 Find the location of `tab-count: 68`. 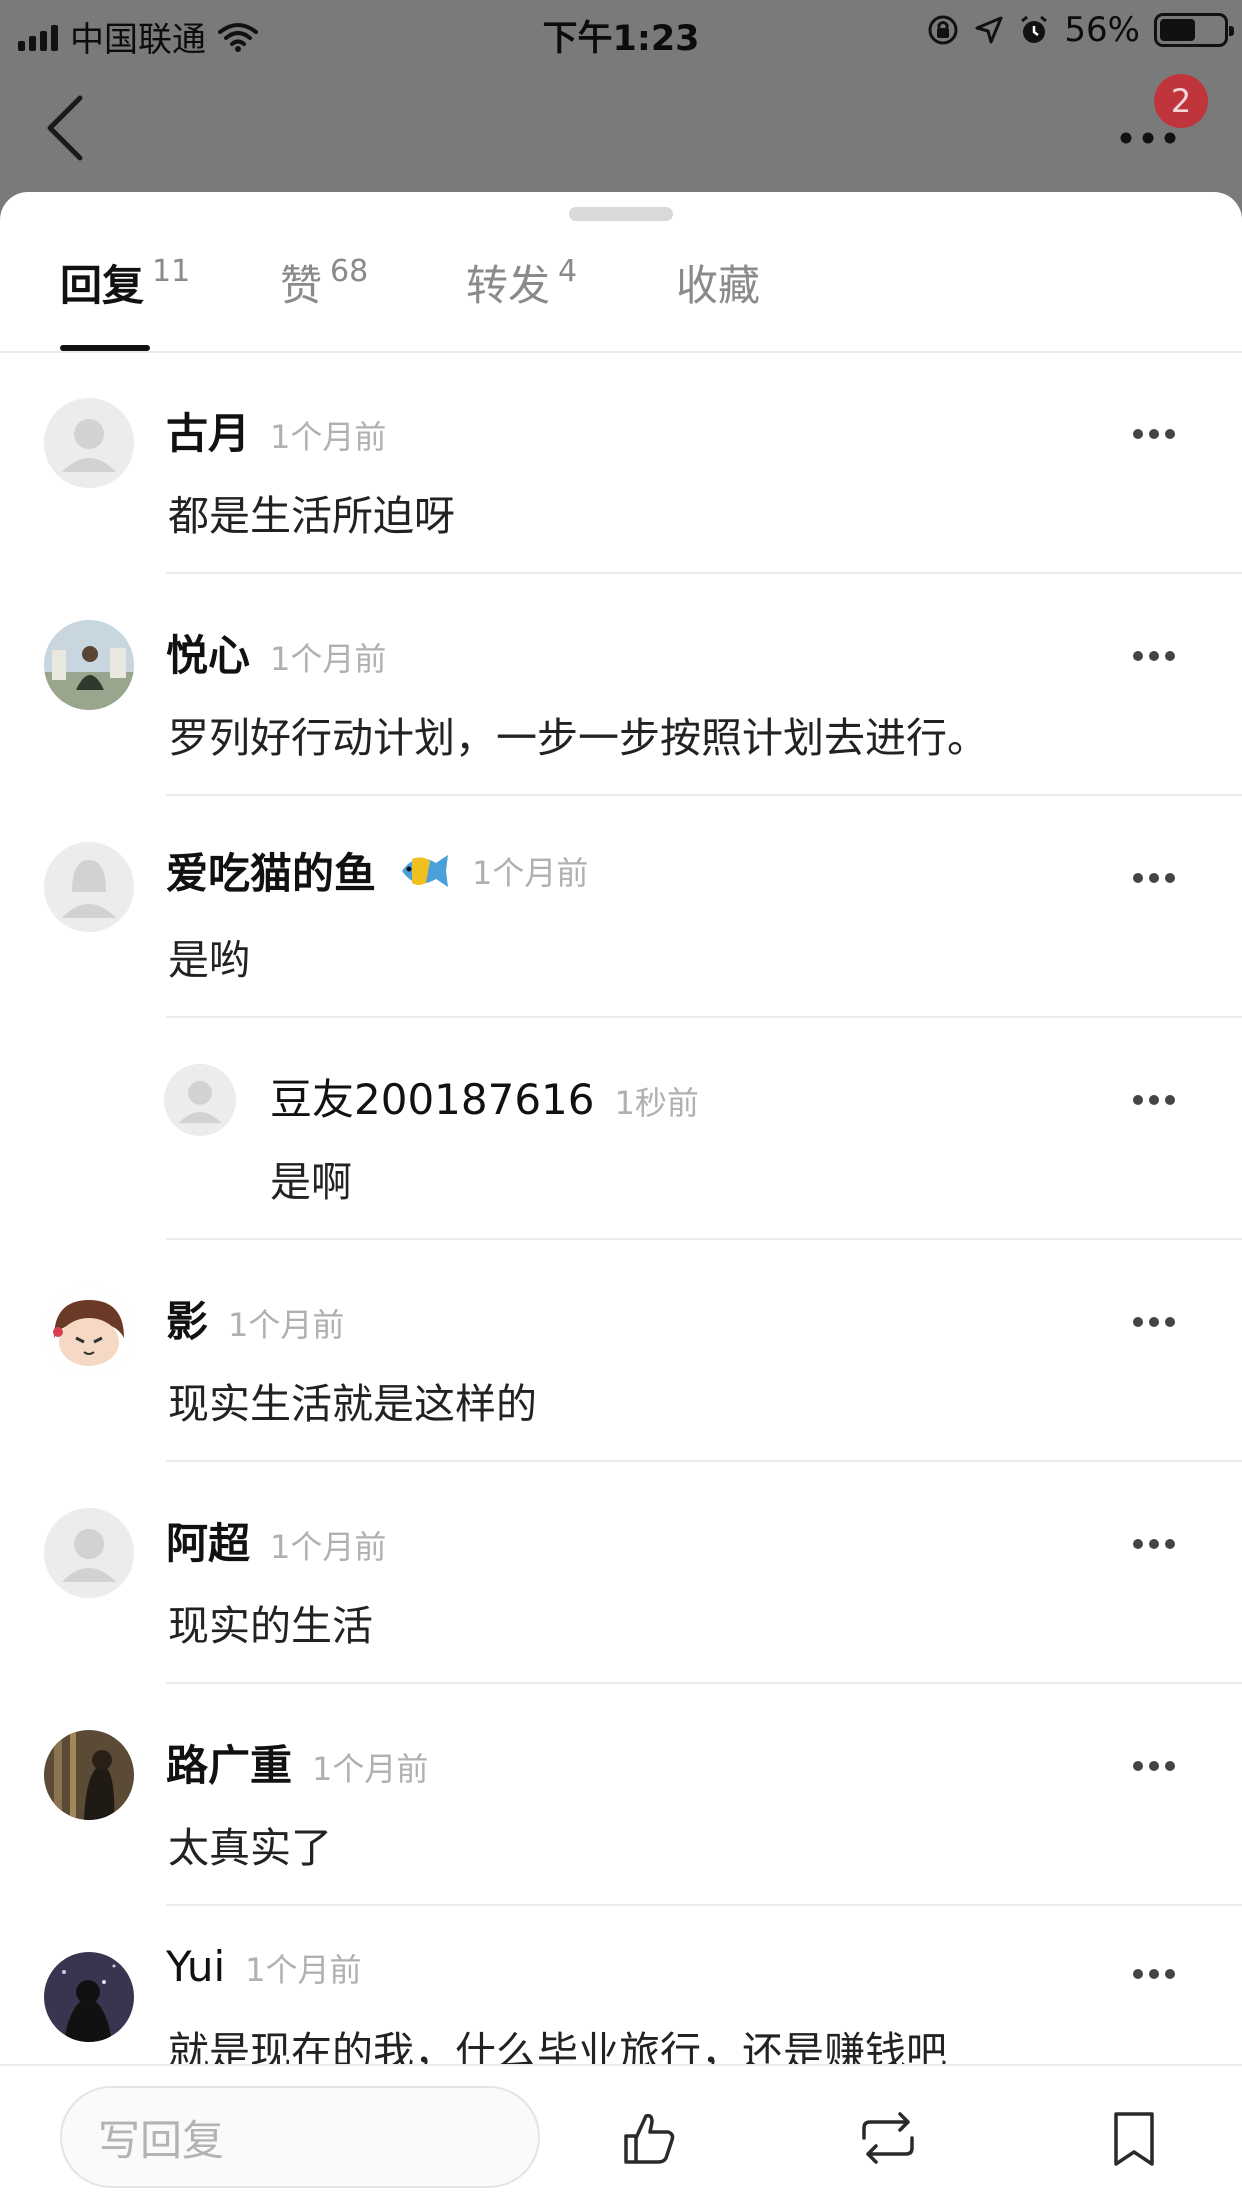

tab-count: 68 is located at coordinates (349, 271).